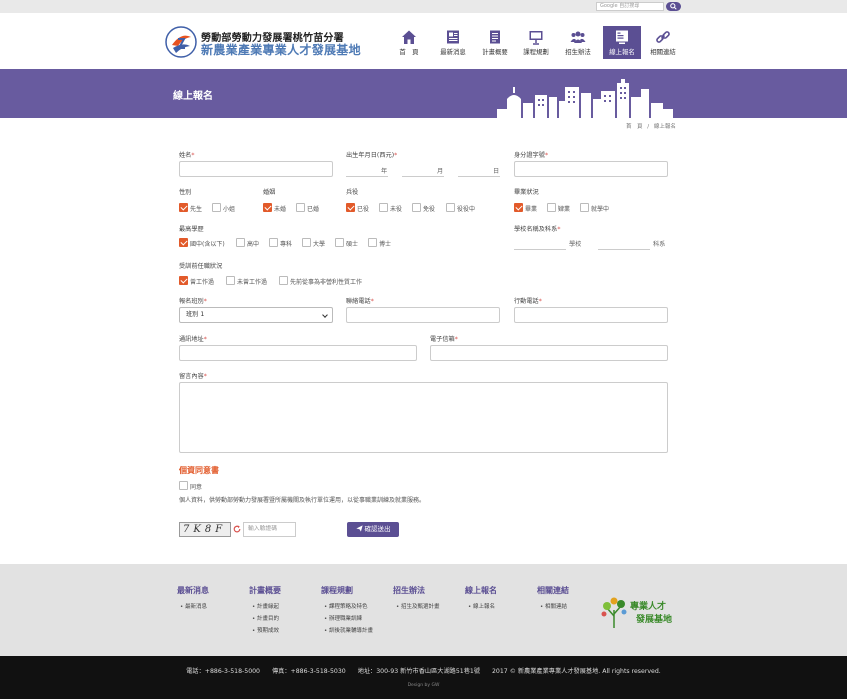  I want to click on military-serving-checkbox, so click(450, 207).